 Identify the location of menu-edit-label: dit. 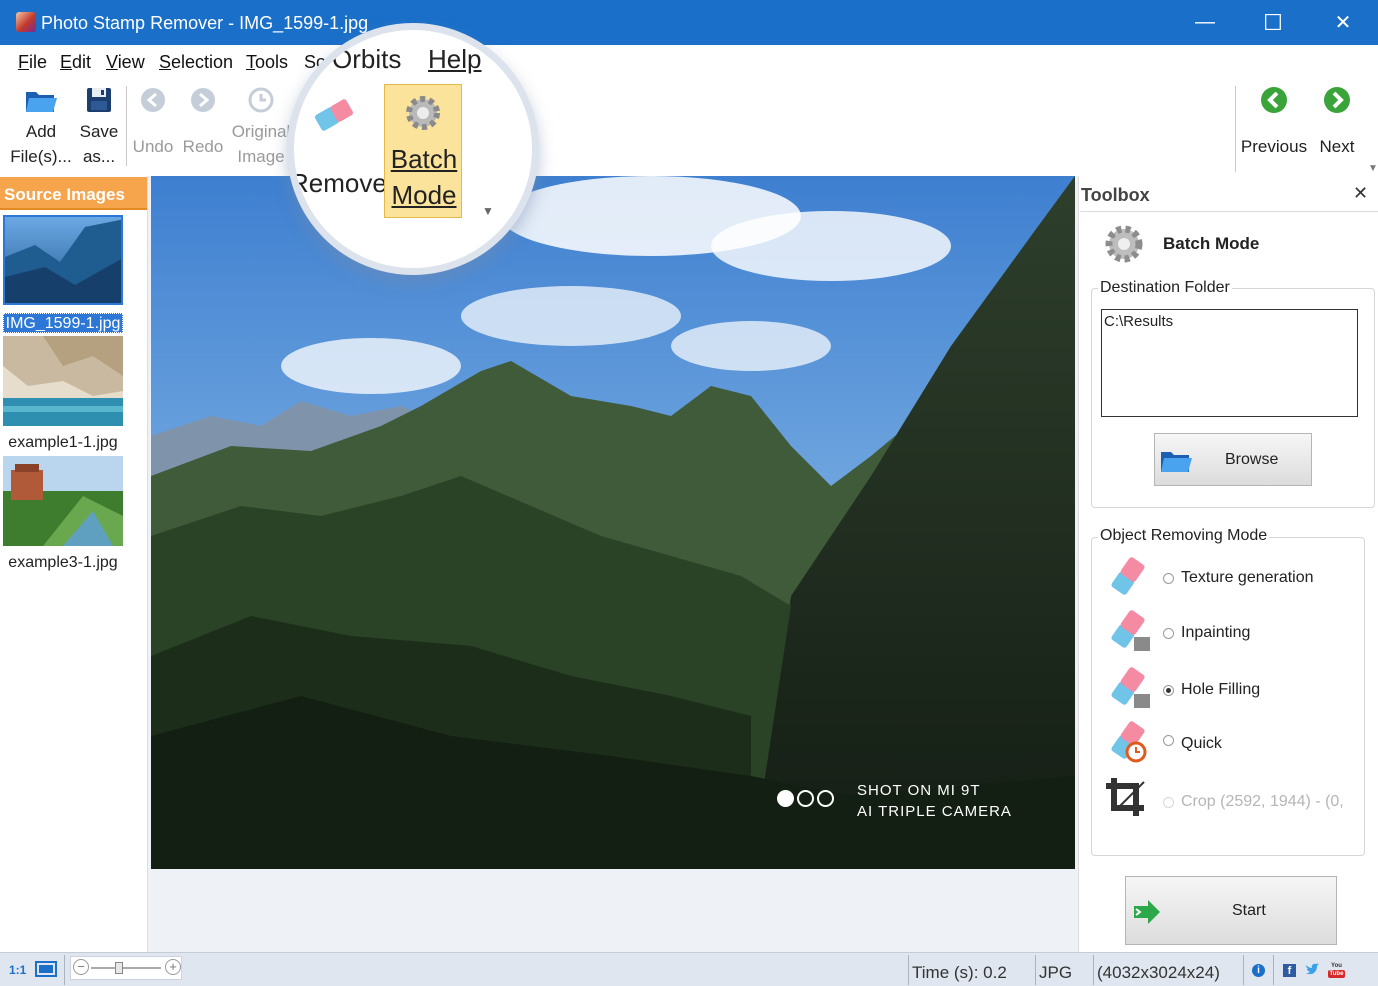
(82, 62).